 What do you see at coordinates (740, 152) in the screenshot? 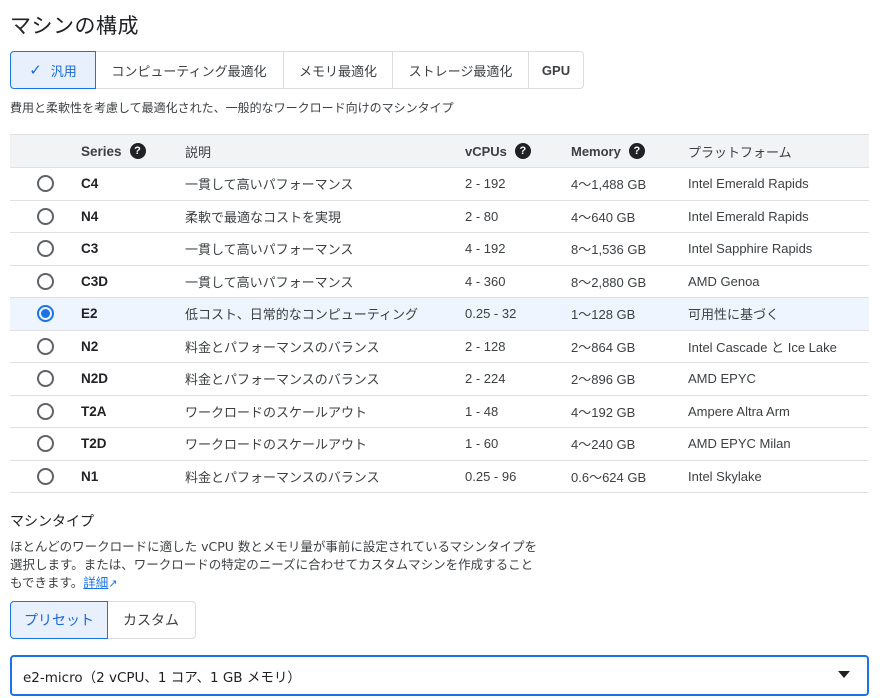
I see `header-platform: プラットフォーム` at bounding box center [740, 152].